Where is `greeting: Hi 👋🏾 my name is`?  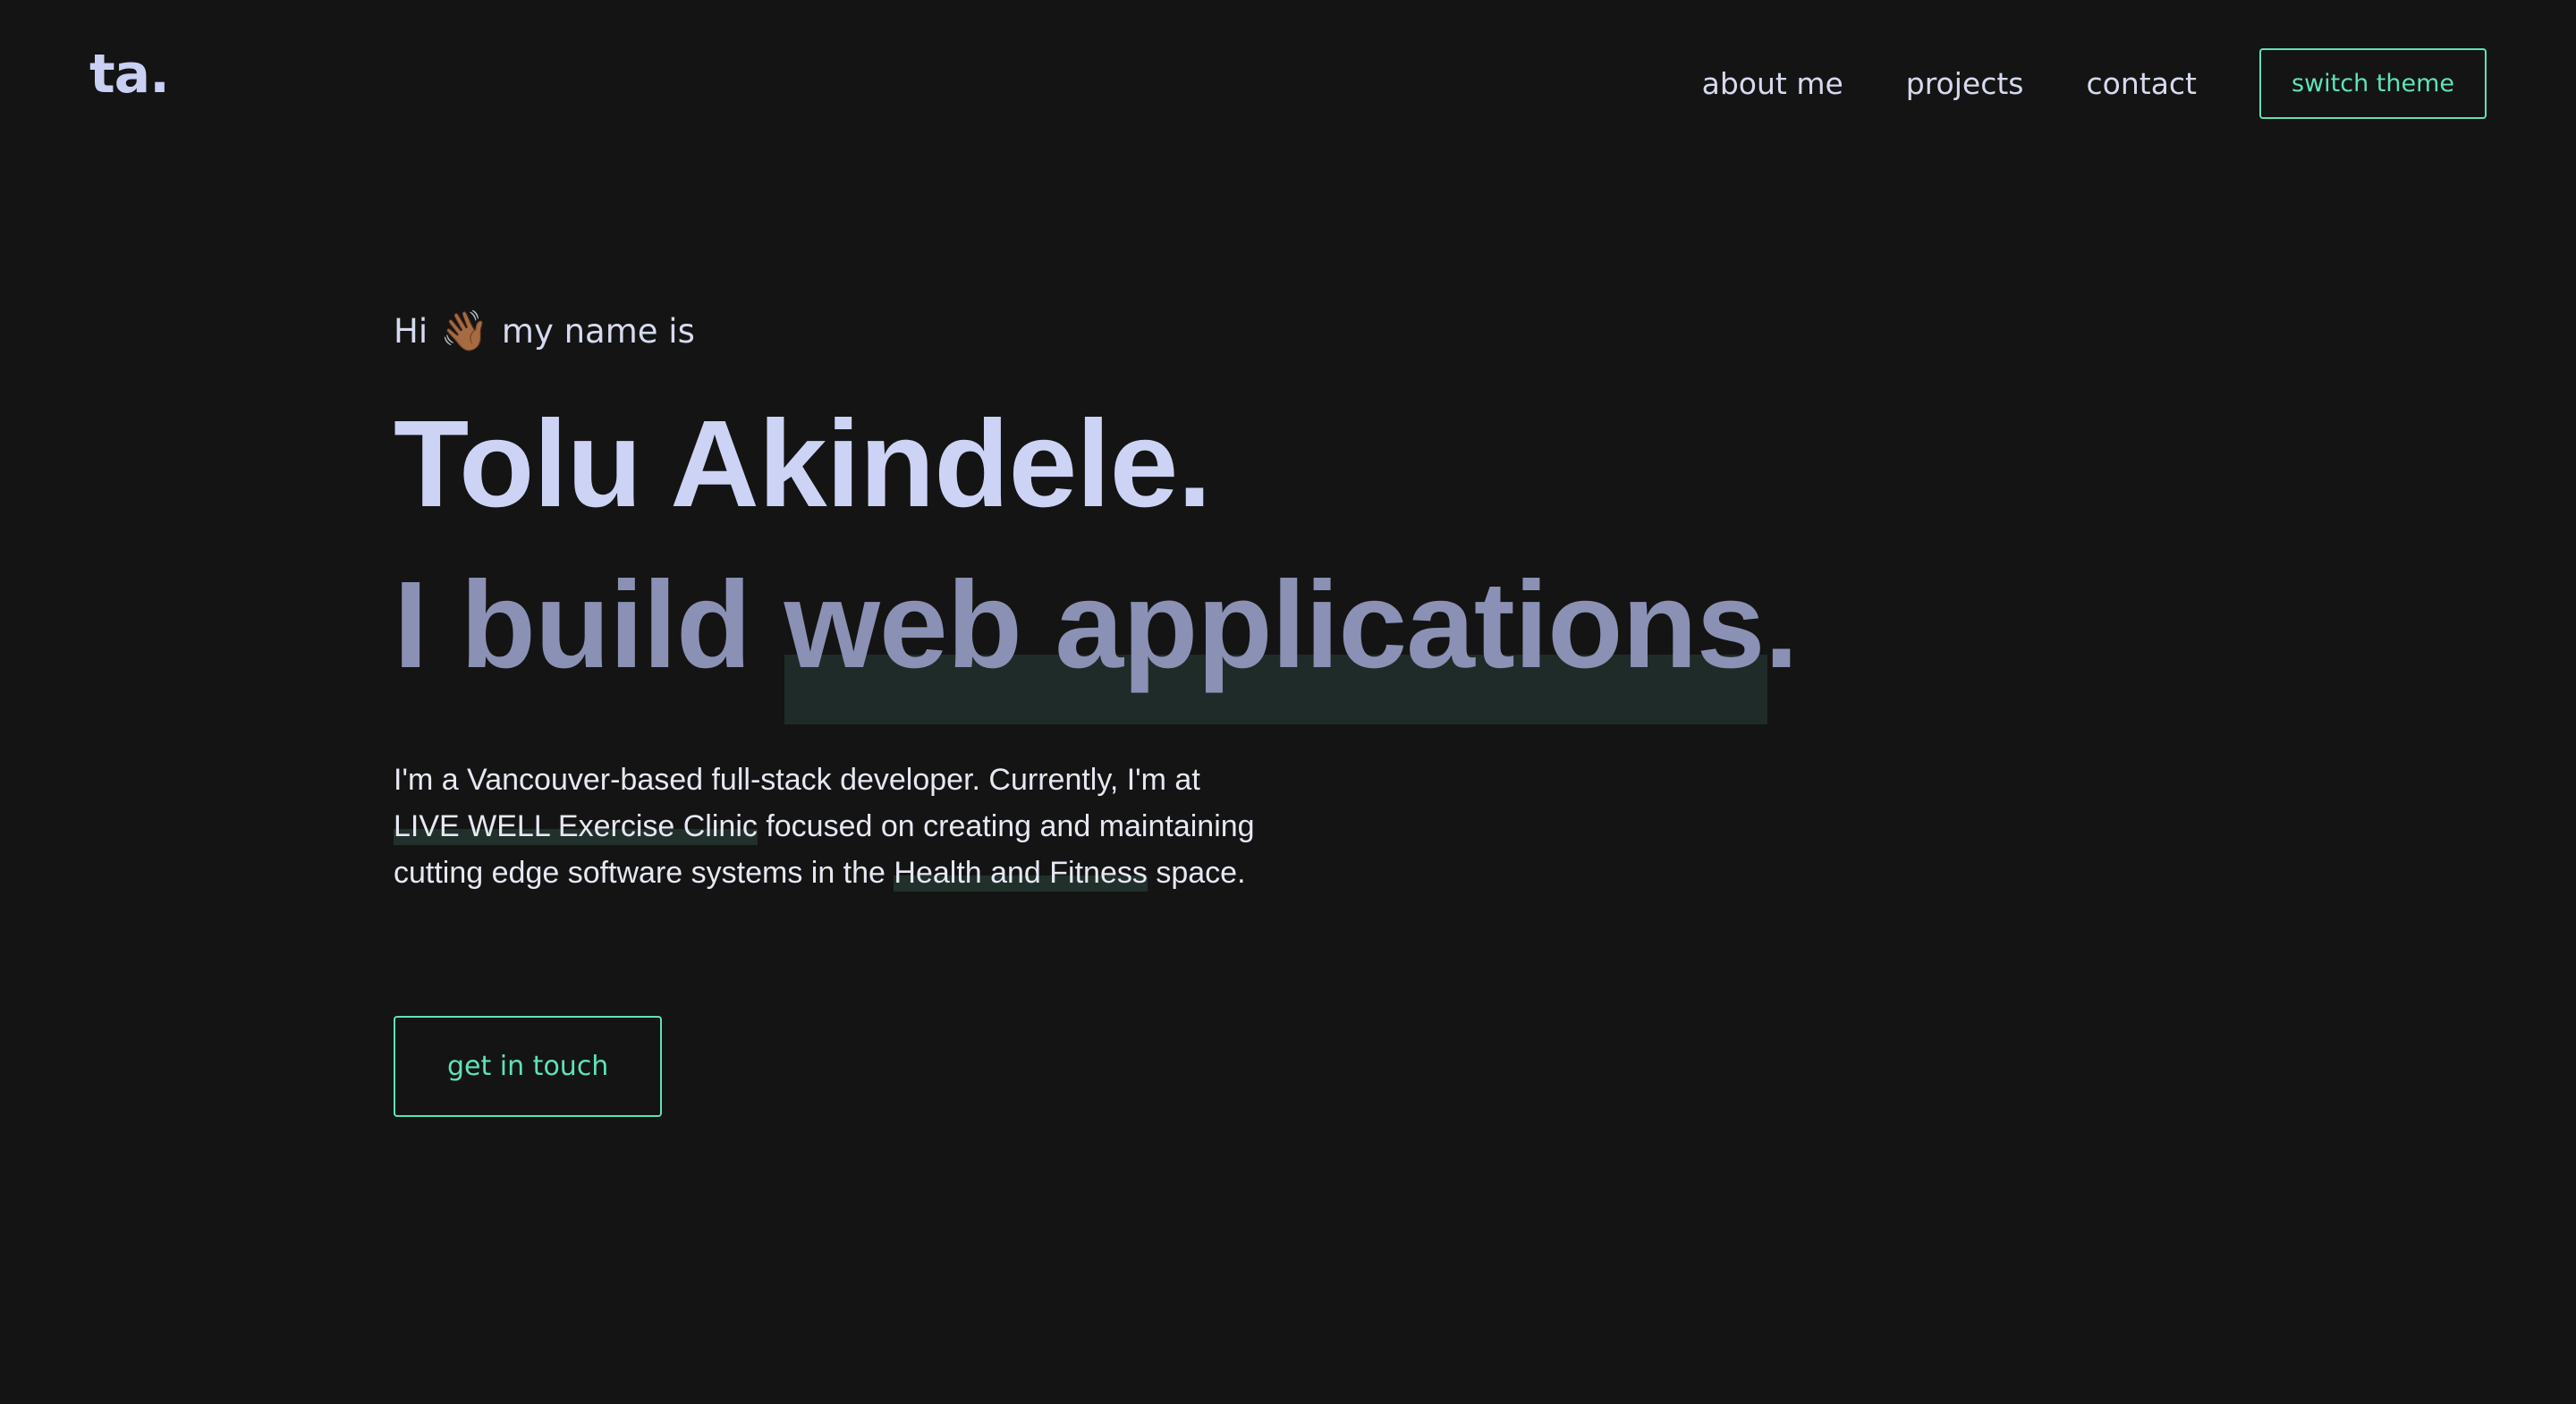 greeting: Hi 👋🏾 my name is is located at coordinates (1288, 331).